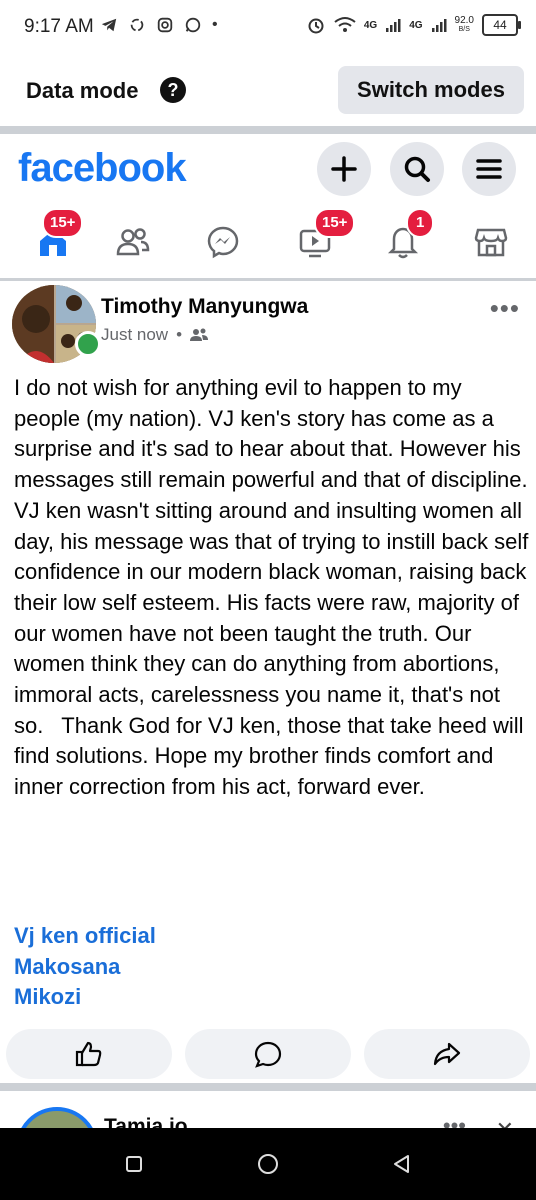 The image size is (536, 1200). I want to click on data-mode-bar: Data mode ? Switch modes, so click(268, 92).